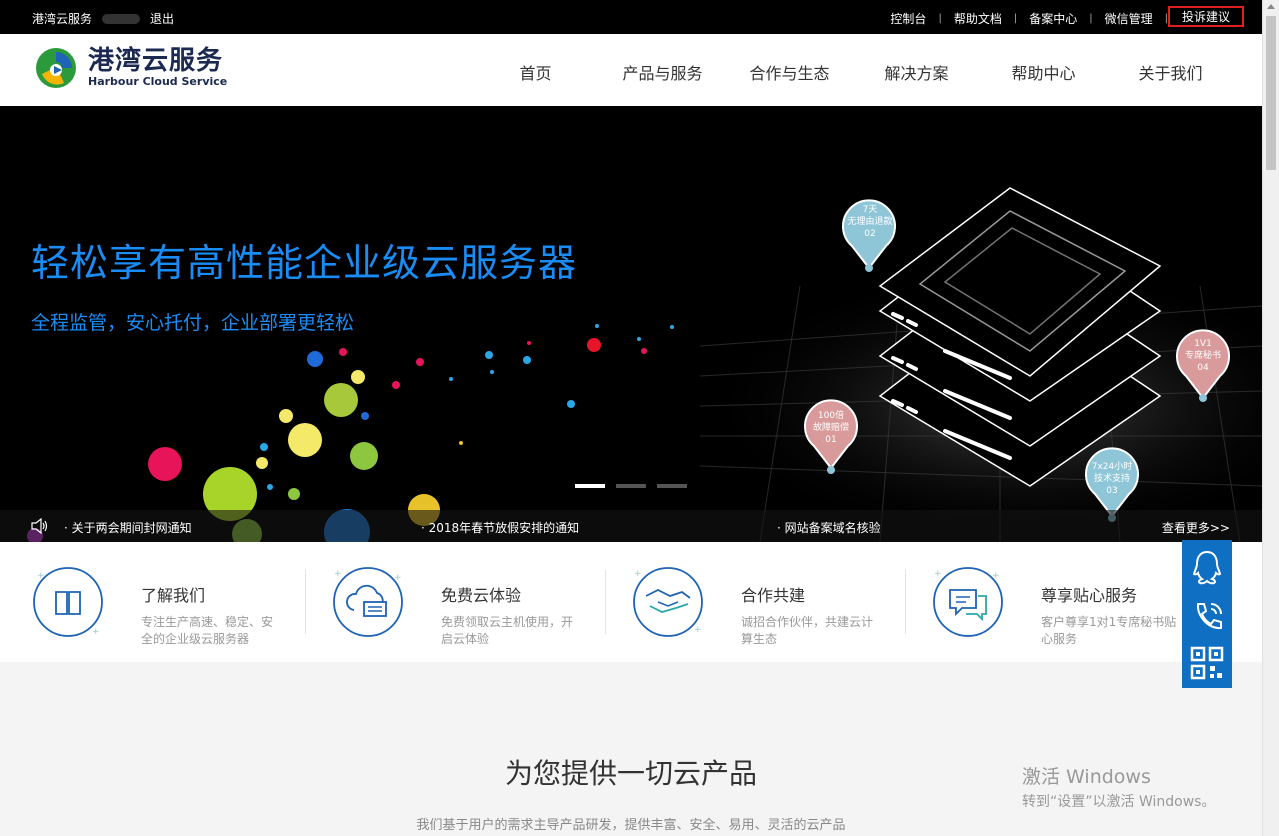 Image resolution: width=1279 pixels, height=836 pixels. What do you see at coordinates (807, 630) in the screenshot?
I see `feature-desc: 诚招合作伙伴，共建云计算生态` at bounding box center [807, 630].